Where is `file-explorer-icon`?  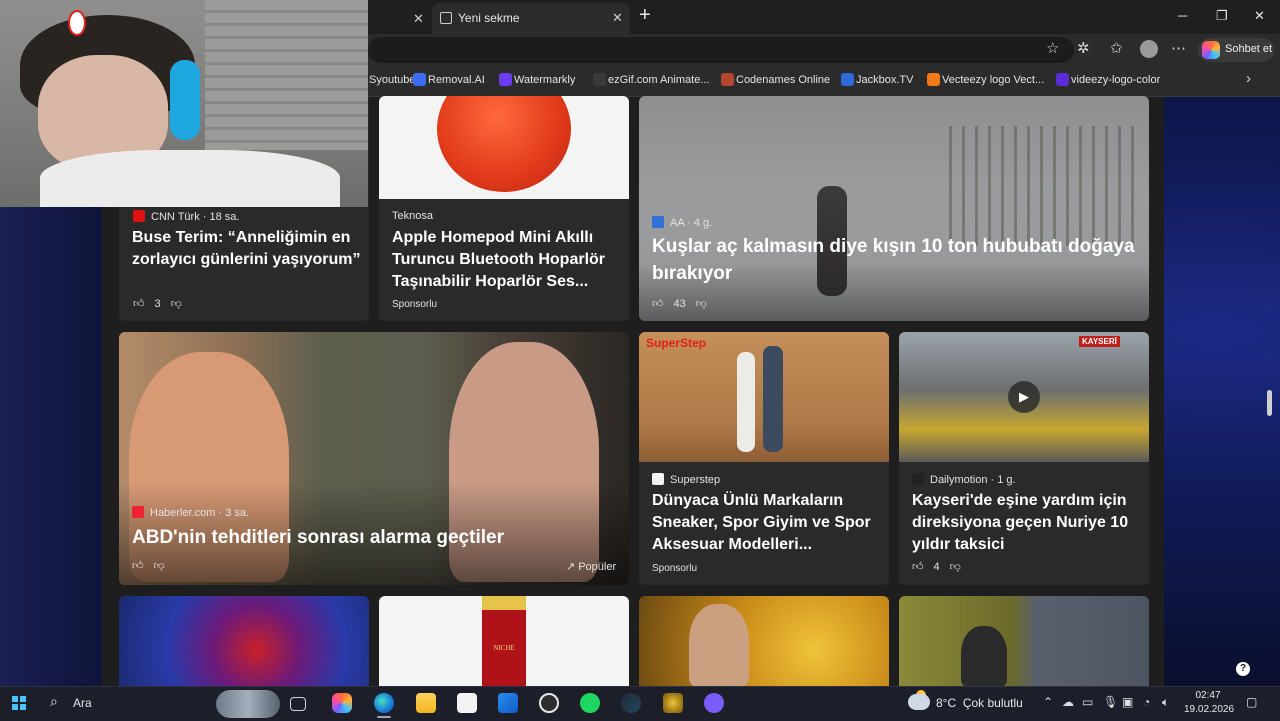
file-explorer-icon is located at coordinates (426, 703).